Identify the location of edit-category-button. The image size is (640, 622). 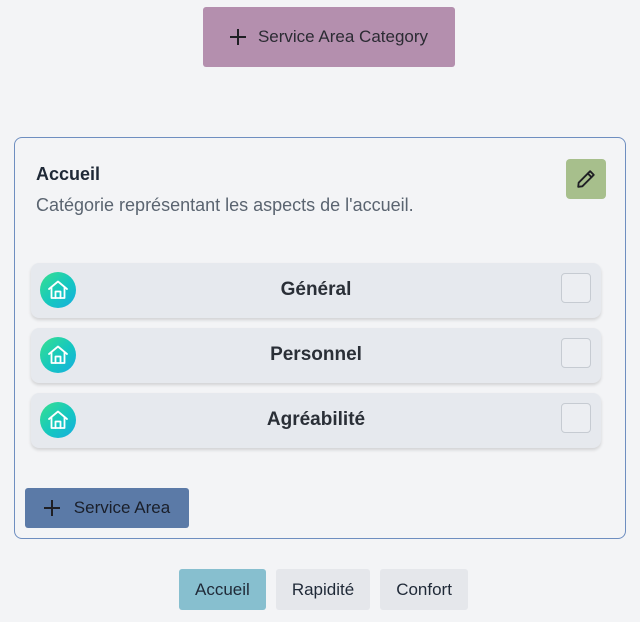
(586, 179).